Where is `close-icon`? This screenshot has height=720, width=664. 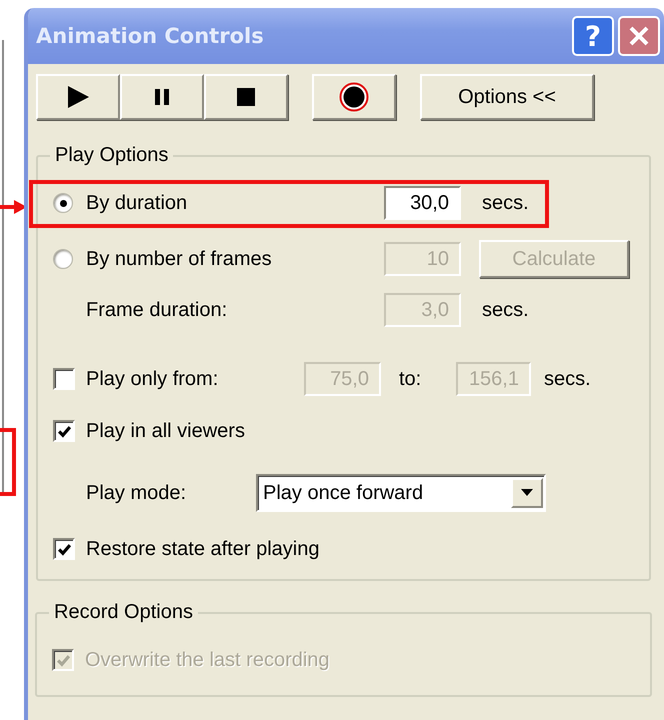 close-icon is located at coordinates (639, 36).